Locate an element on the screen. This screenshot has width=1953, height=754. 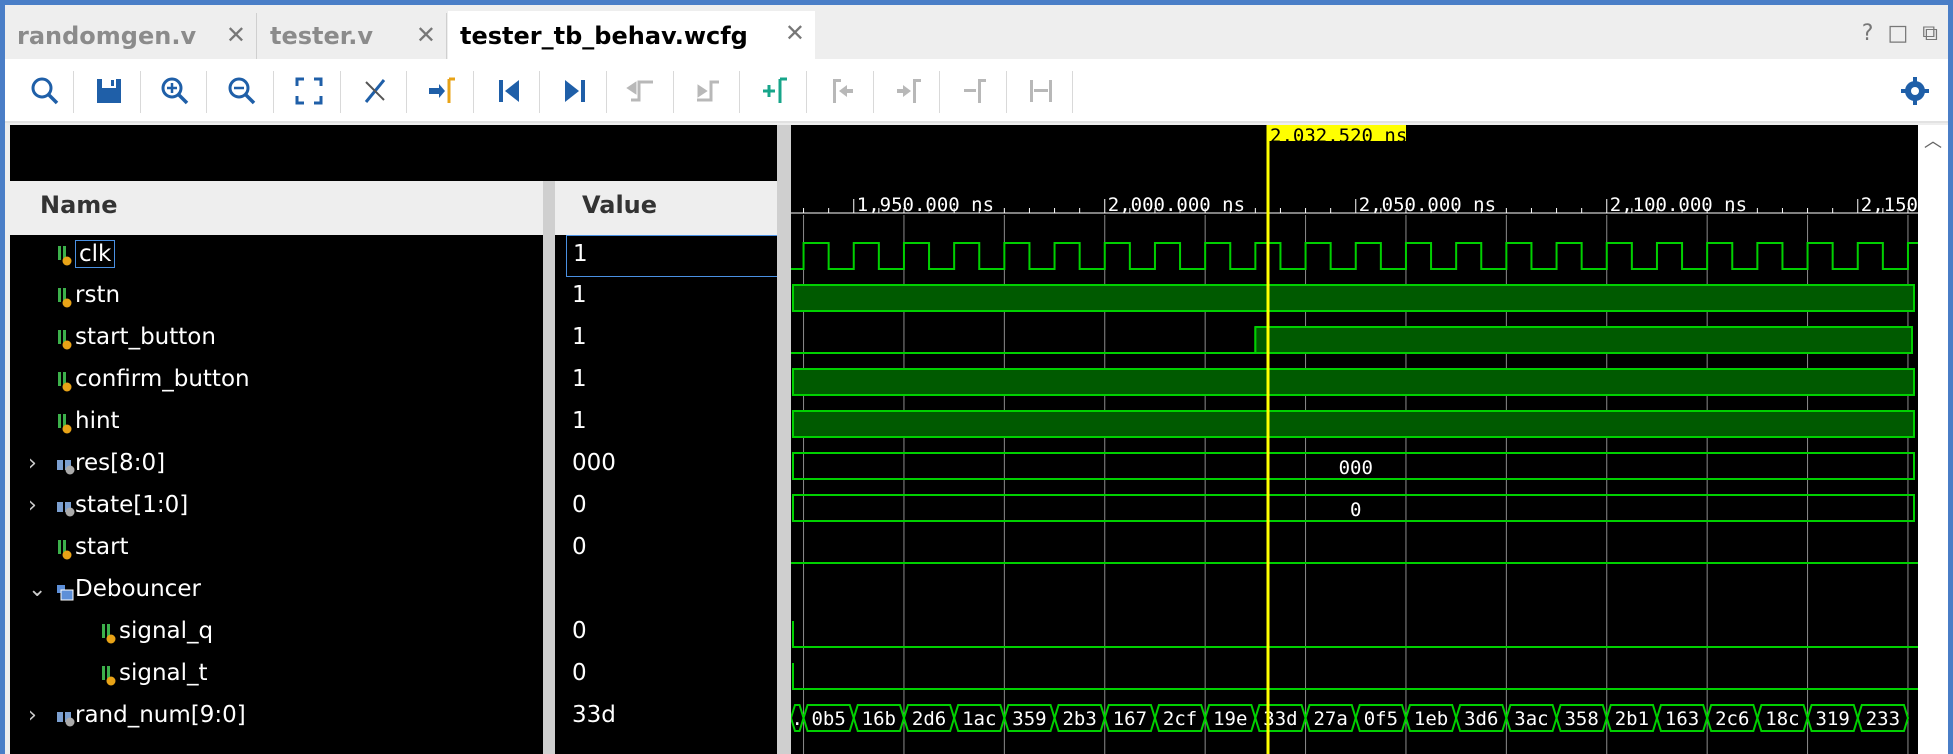
signal-row-state10: › state[1:0] is located at coordinates (276, 508).